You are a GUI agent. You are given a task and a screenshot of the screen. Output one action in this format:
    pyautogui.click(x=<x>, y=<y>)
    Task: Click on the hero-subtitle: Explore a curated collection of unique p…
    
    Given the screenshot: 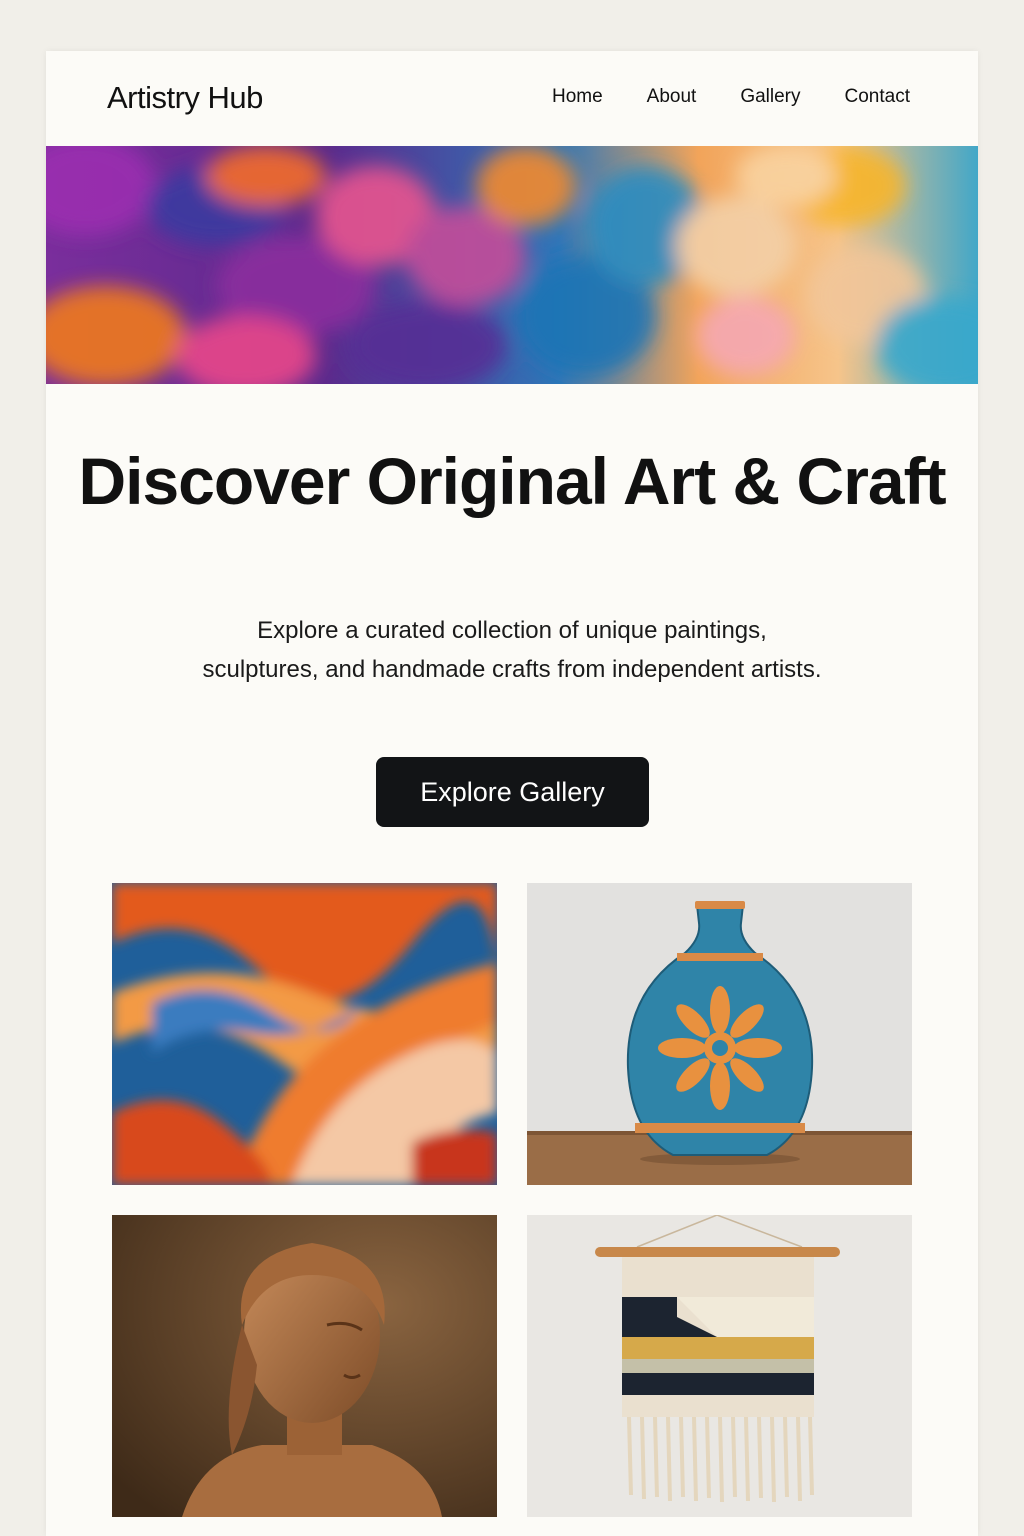 What is the action you would take?
    pyautogui.click(x=512, y=650)
    